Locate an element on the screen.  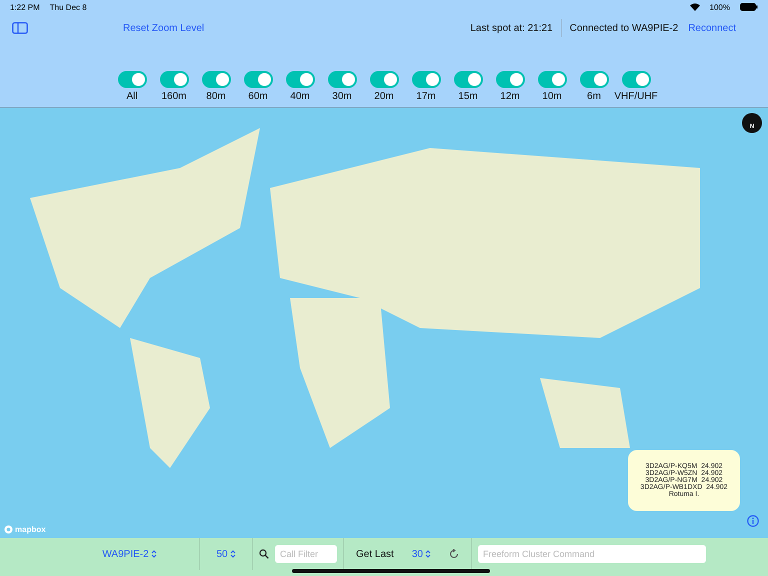
band-label: 12m is located at coordinates (510, 96).